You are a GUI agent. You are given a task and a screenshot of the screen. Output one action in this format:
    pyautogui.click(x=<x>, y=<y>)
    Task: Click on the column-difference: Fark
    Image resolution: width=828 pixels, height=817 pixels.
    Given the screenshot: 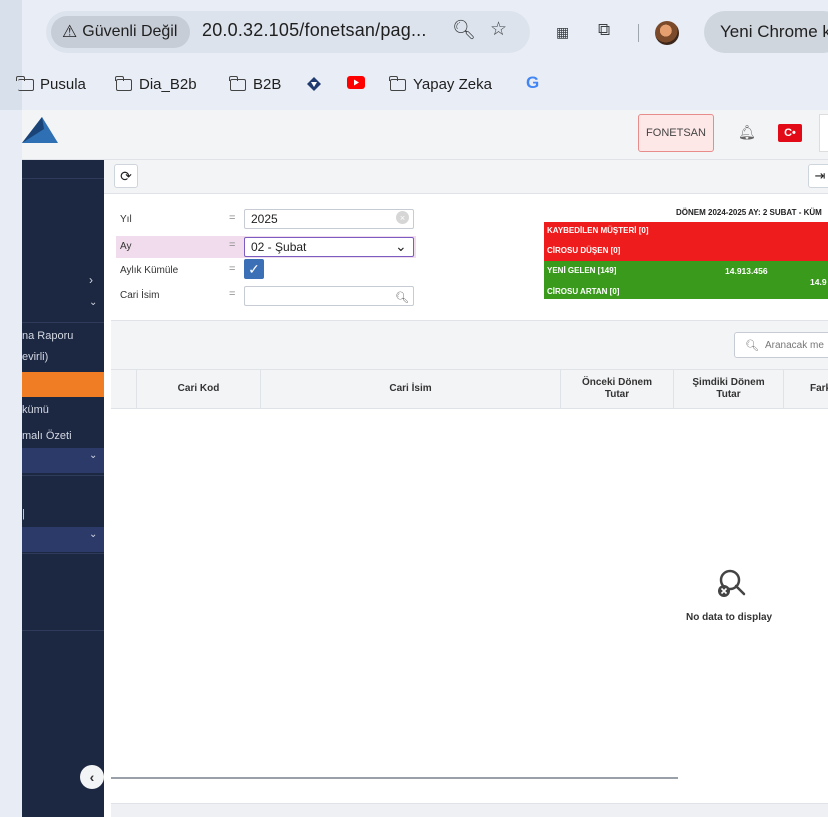 What is the action you would take?
    pyautogui.click(x=805, y=389)
    